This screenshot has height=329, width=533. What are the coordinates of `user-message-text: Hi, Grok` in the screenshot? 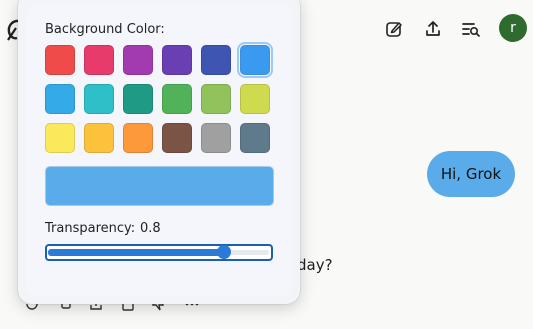 It's located at (471, 174).